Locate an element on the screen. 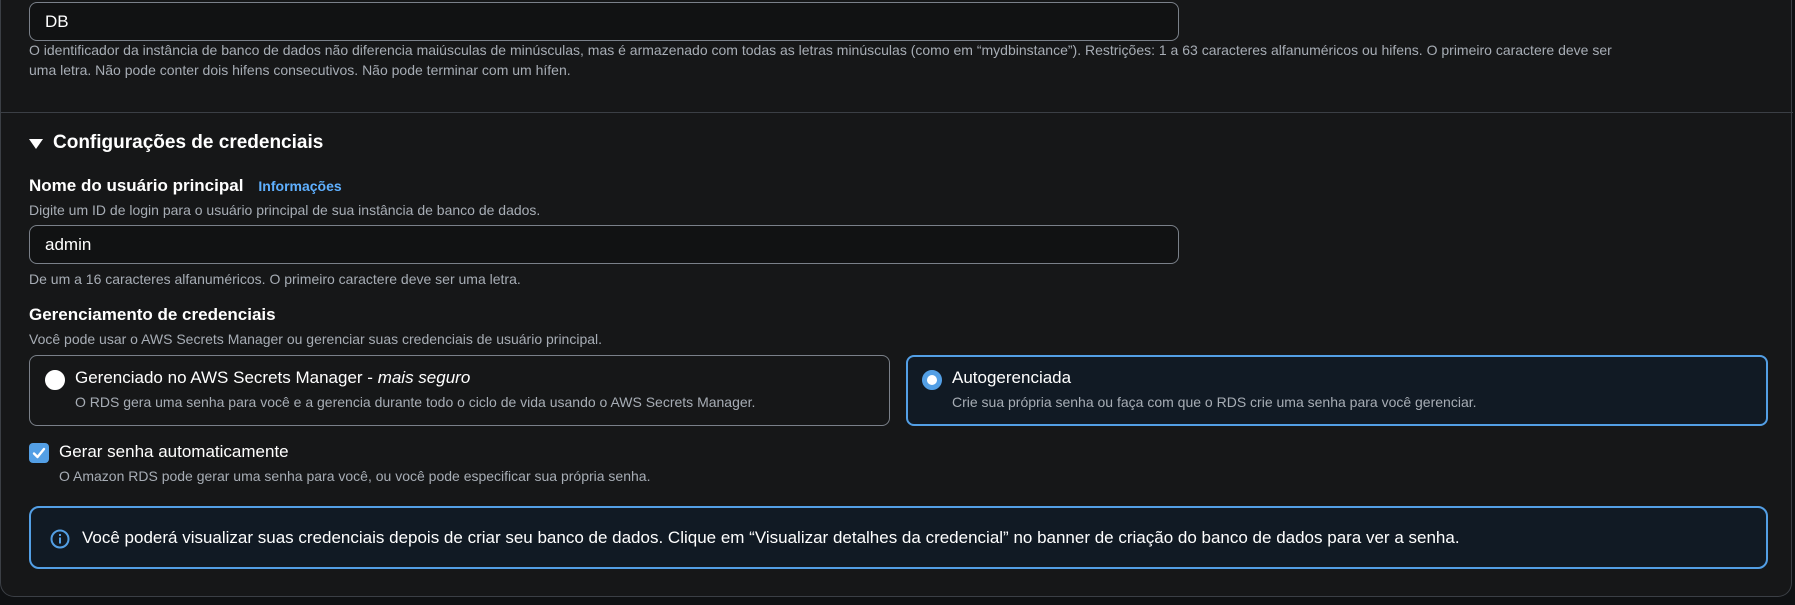  info-icon is located at coordinates (60, 539).